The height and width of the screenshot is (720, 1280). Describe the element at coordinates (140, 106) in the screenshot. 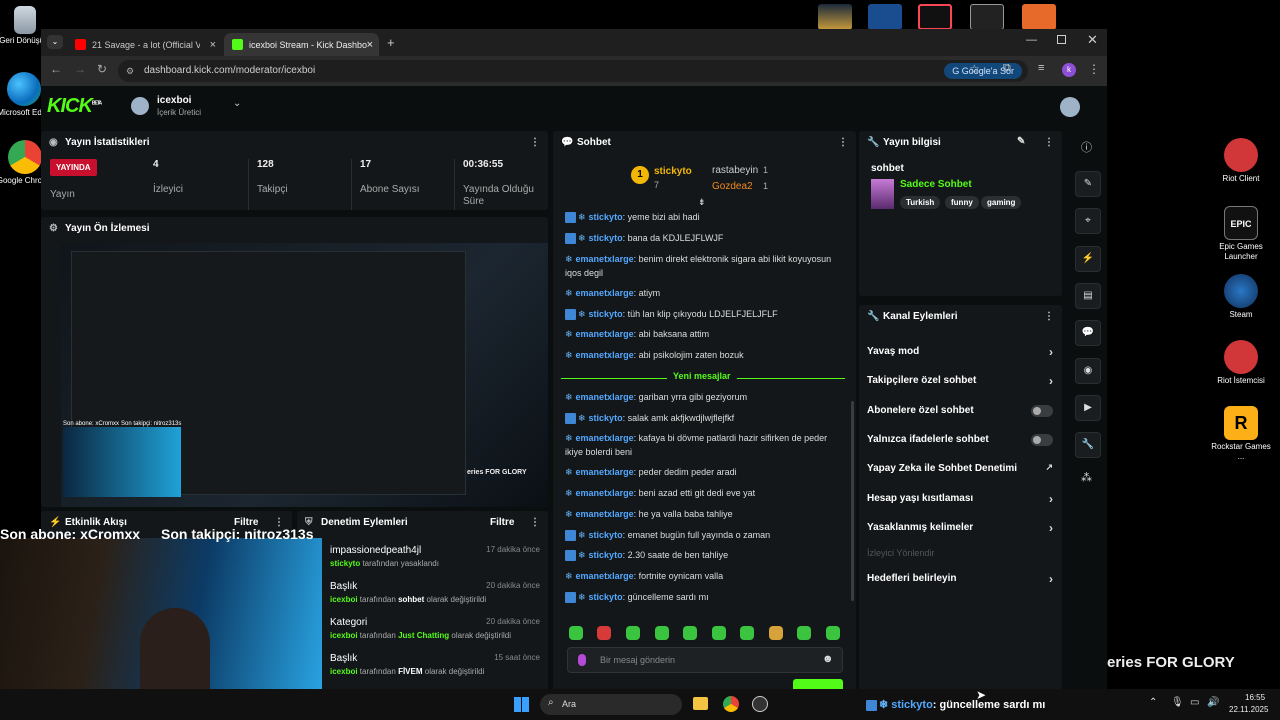

I see `channel-avatar` at that location.